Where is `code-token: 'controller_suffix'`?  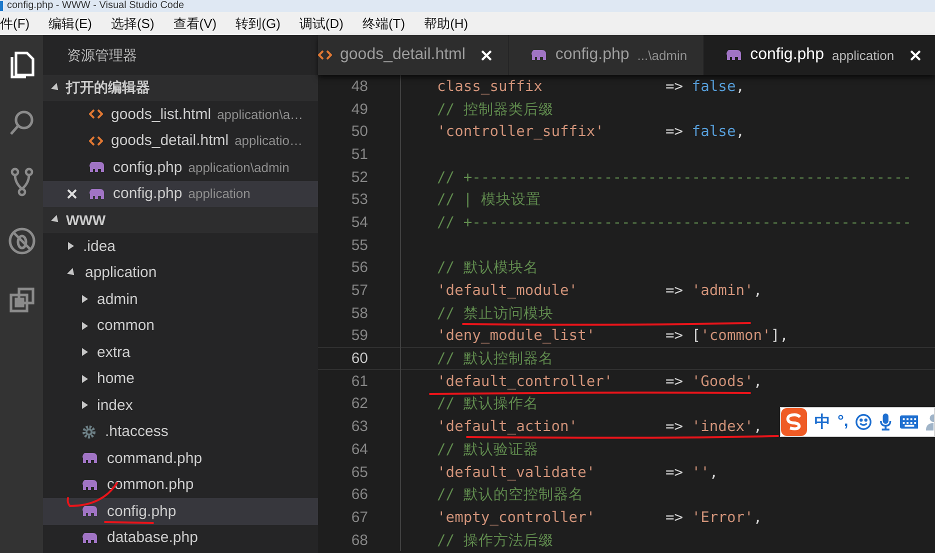
code-token: 'controller_suffix' is located at coordinates (521, 131).